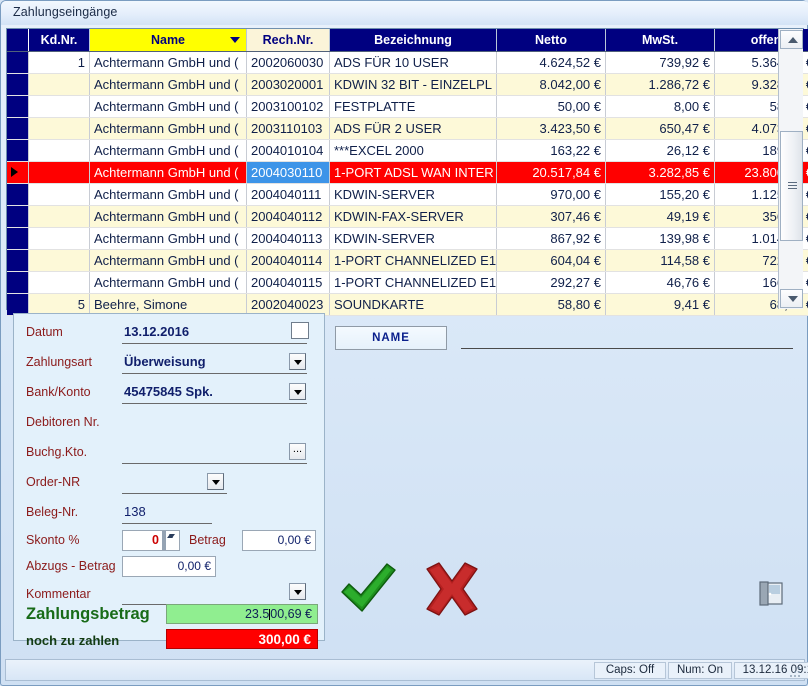  I want to click on skonto-stepper: 0, so click(151, 540).